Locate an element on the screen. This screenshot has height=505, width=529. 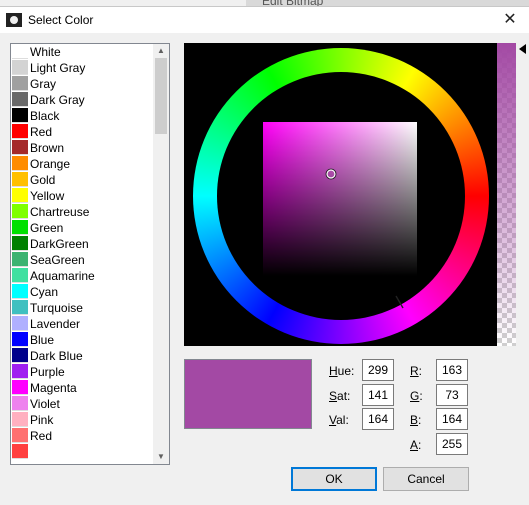
g-field: 73 is located at coordinates (452, 395).